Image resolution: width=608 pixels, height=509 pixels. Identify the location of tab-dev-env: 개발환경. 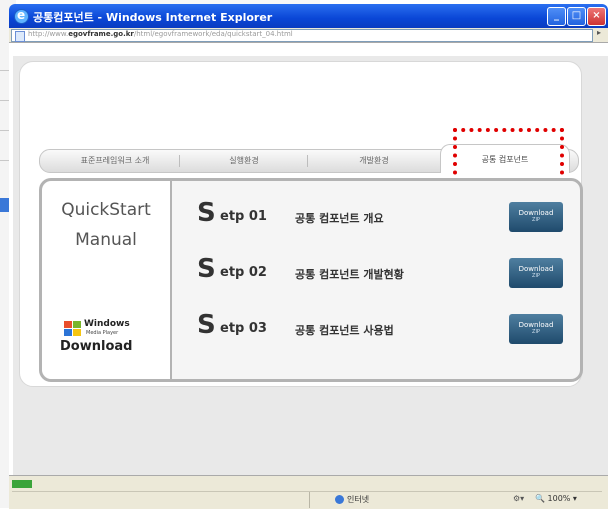
(374, 161).